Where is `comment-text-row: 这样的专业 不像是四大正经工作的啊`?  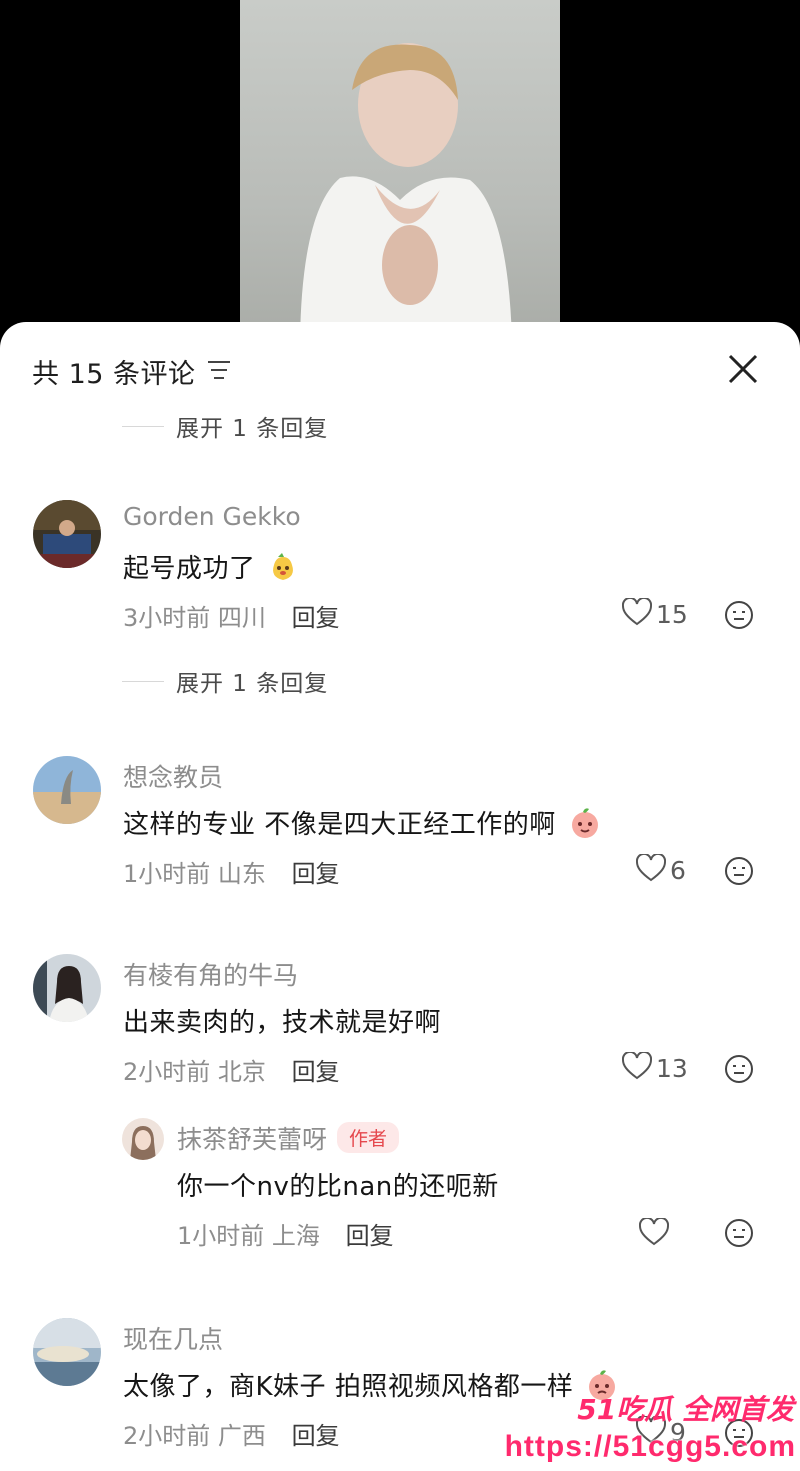 comment-text-row: 这样的专业 不像是四大正经工作的啊 is located at coordinates (362, 825).